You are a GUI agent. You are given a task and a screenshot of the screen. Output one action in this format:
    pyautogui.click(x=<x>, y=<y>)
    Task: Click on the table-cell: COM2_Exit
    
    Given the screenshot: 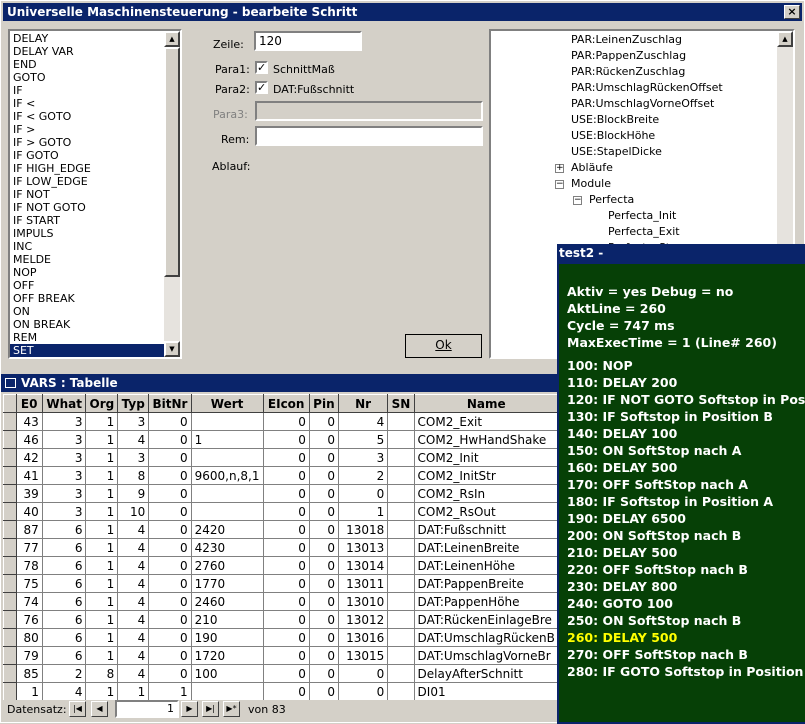 What is the action you would take?
    pyautogui.click(x=486, y=421)
    